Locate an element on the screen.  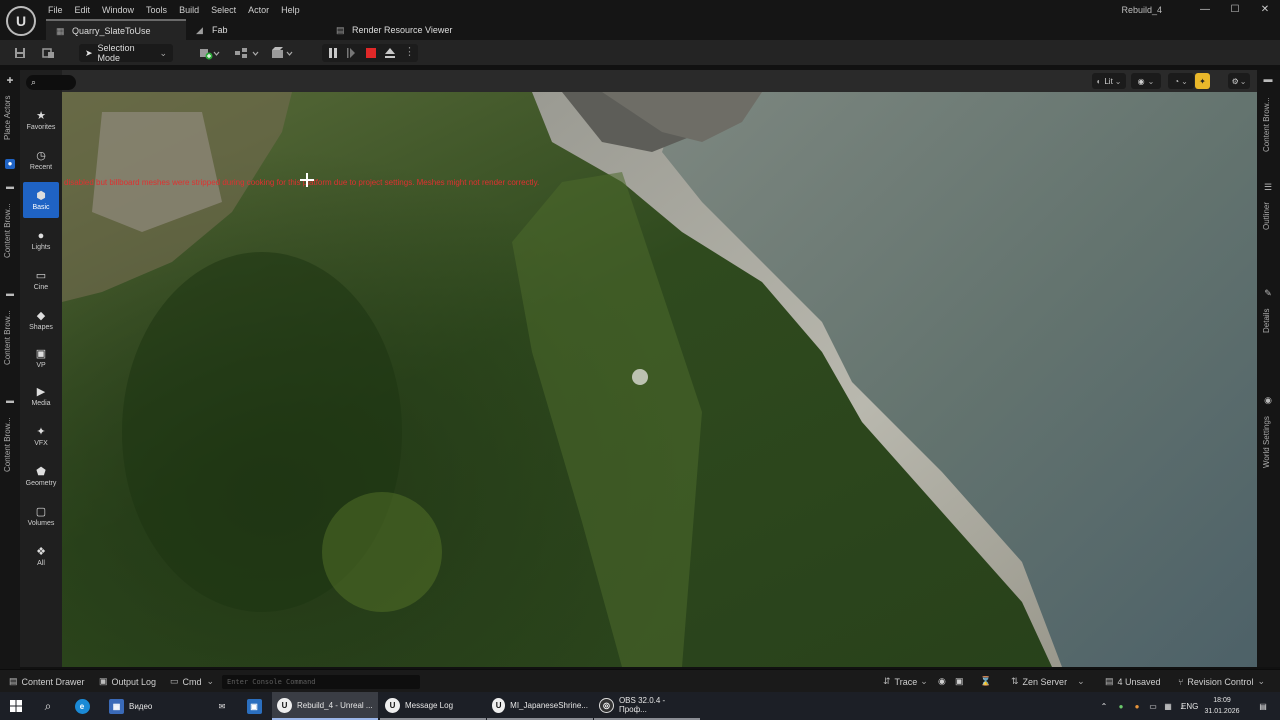
menu-file: File is located at coordinates (55, 10).